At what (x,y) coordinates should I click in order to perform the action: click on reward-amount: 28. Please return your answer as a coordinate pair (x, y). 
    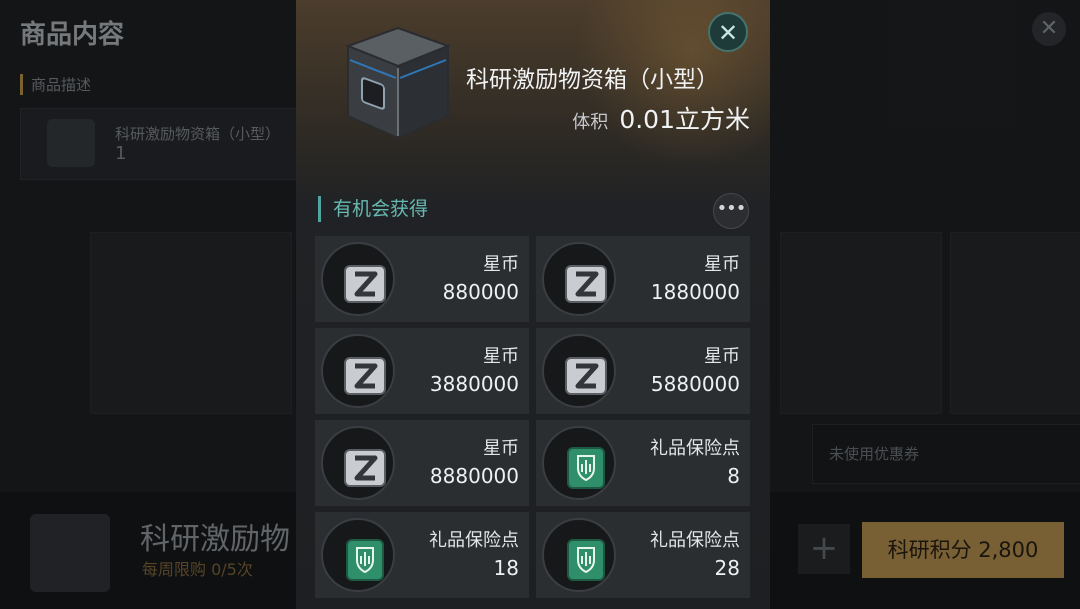
    Looking at the image, I should click on (727, 568).